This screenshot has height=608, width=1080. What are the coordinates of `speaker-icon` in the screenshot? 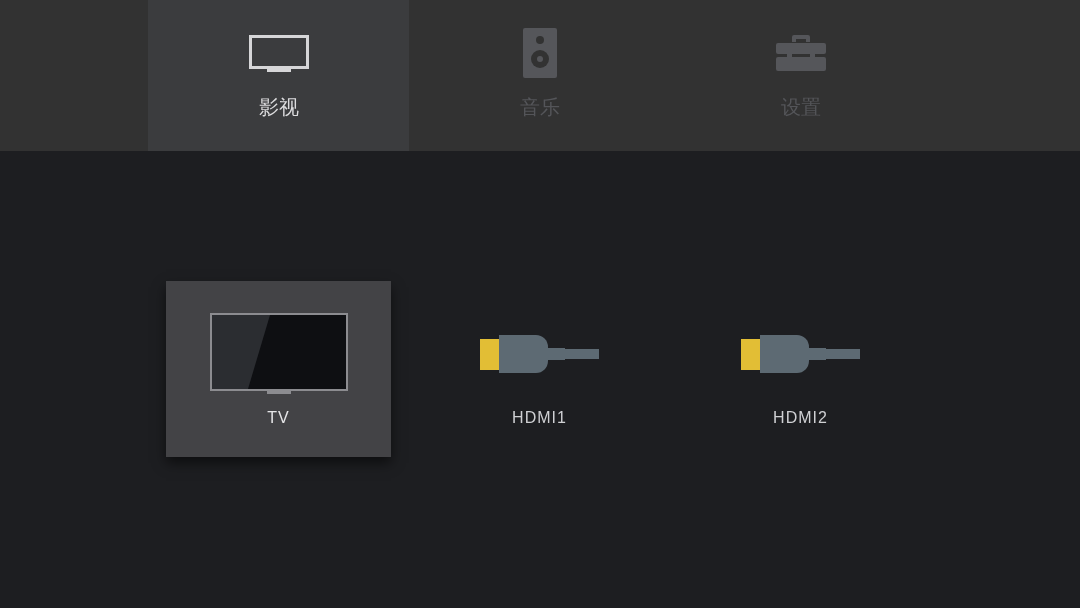 It's located at (539, 53).